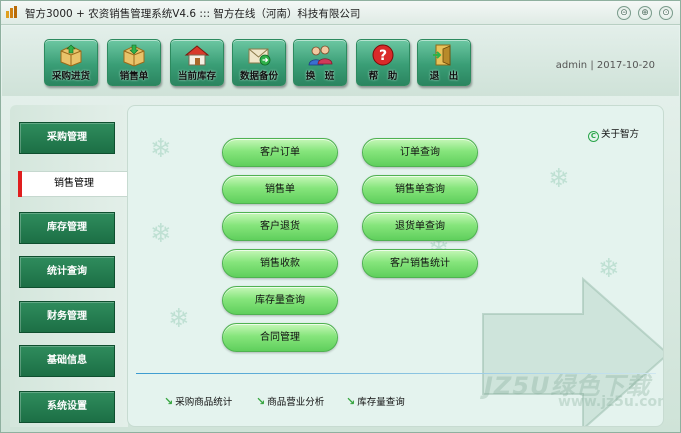 The width and height of the screenshot is (681, 433). I want to click on divider, so click(396, 373).